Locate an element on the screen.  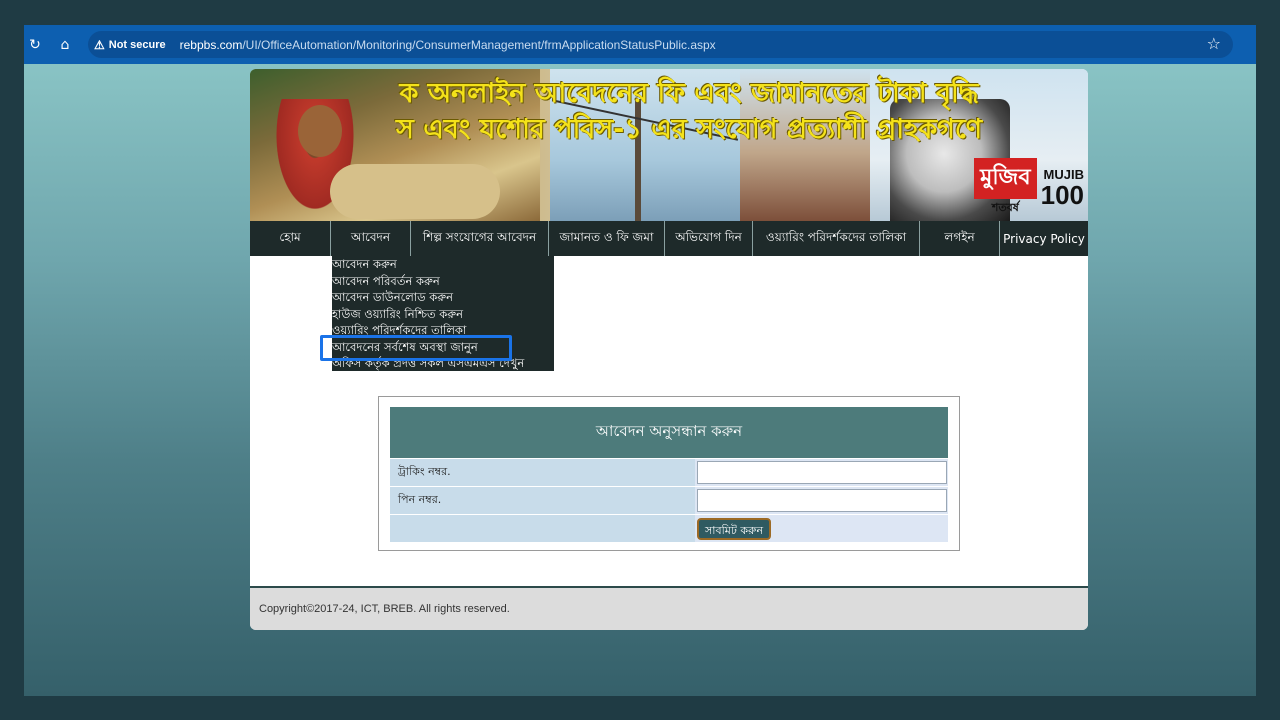
menu-item-apply: আবেদন করুন is located at coordinates (443, 264).